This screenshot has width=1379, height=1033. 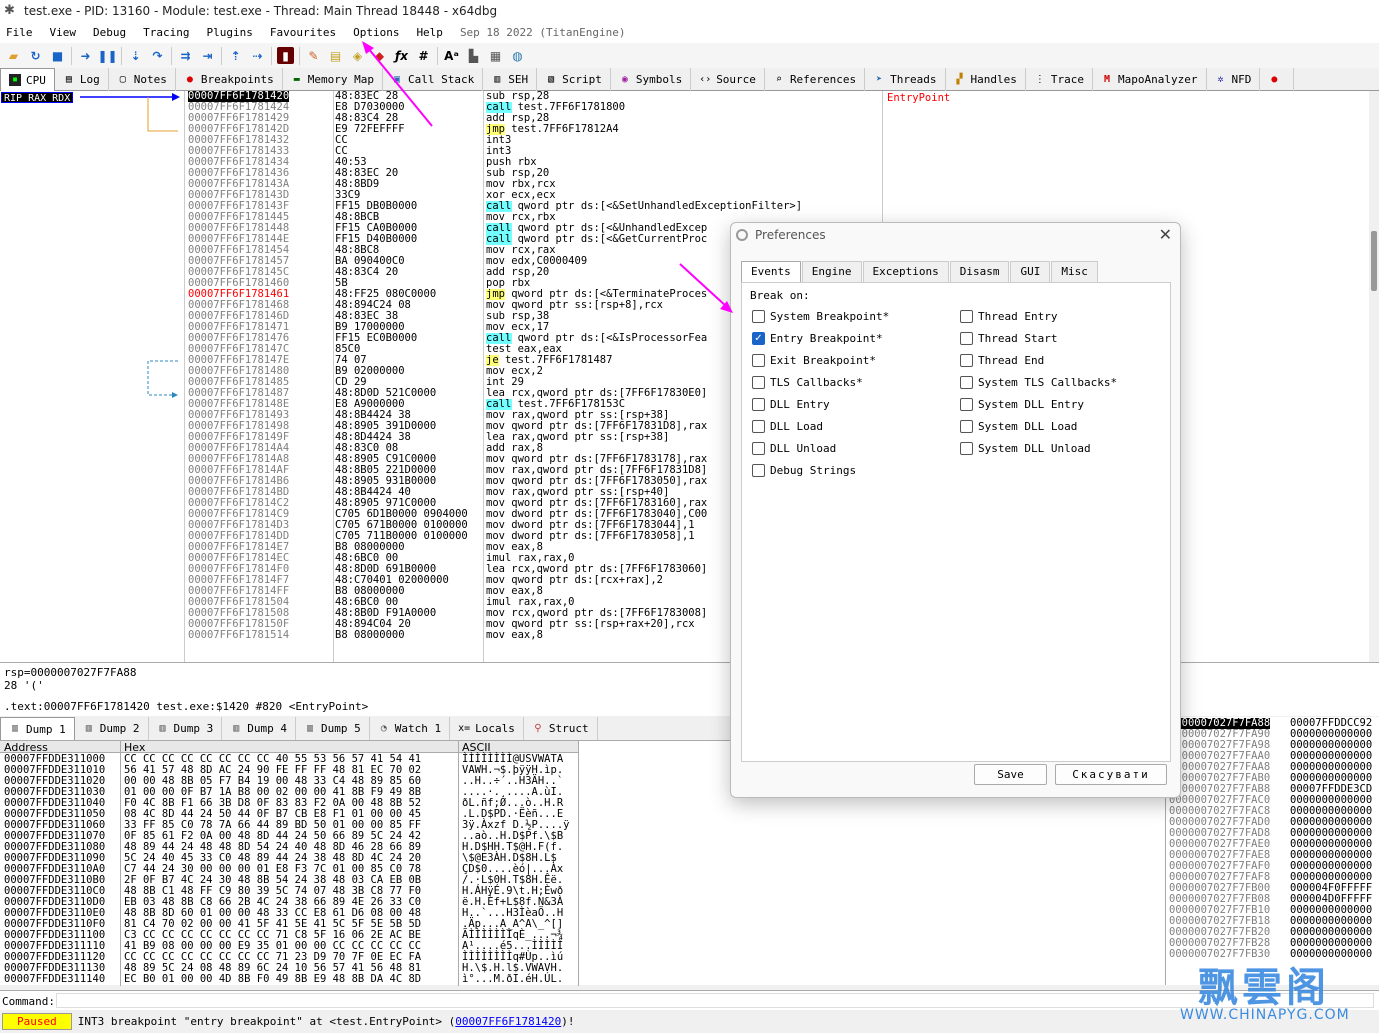 What do you see at coordinates (285, 55) in the screenshot?
I see `scylla-icon: ▮` at bounding box center [285, 55].